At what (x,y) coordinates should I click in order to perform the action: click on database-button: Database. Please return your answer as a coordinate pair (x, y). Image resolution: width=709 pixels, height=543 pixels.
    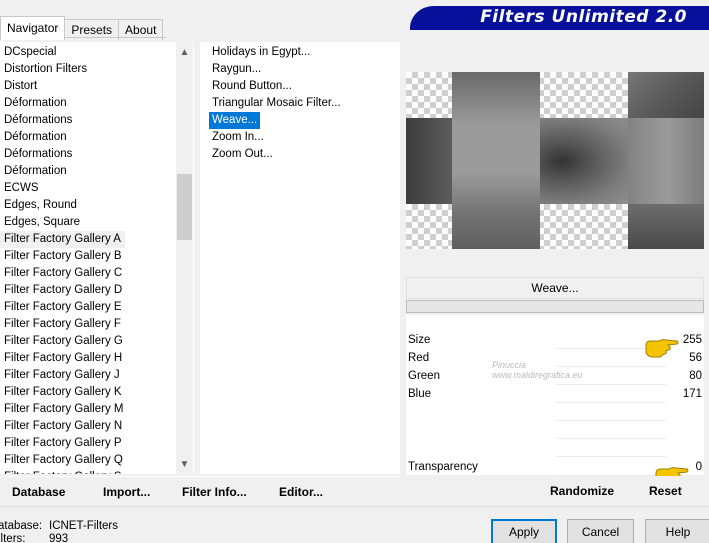
    Looking at the image, I should click on (38, 492).